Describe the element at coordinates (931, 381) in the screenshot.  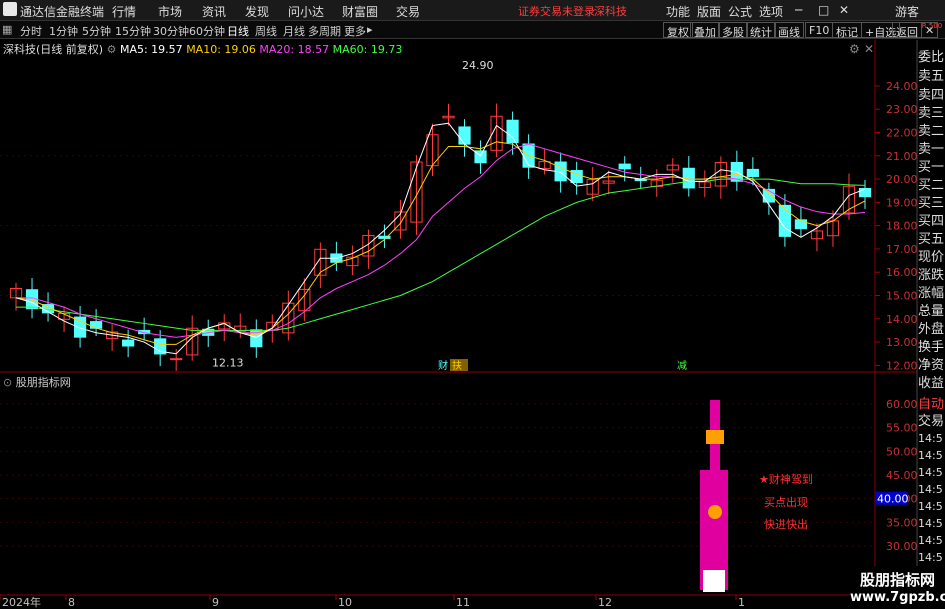
I see `rp-shouyi: 收益` at that location.